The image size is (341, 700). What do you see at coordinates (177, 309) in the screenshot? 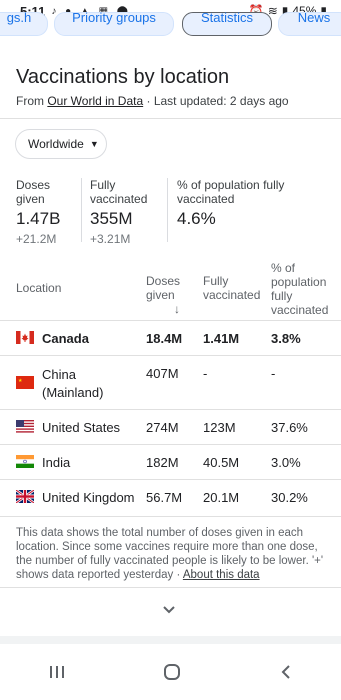
I see `sort-arrow-icon: ↓` at bounding box center [177, 309].